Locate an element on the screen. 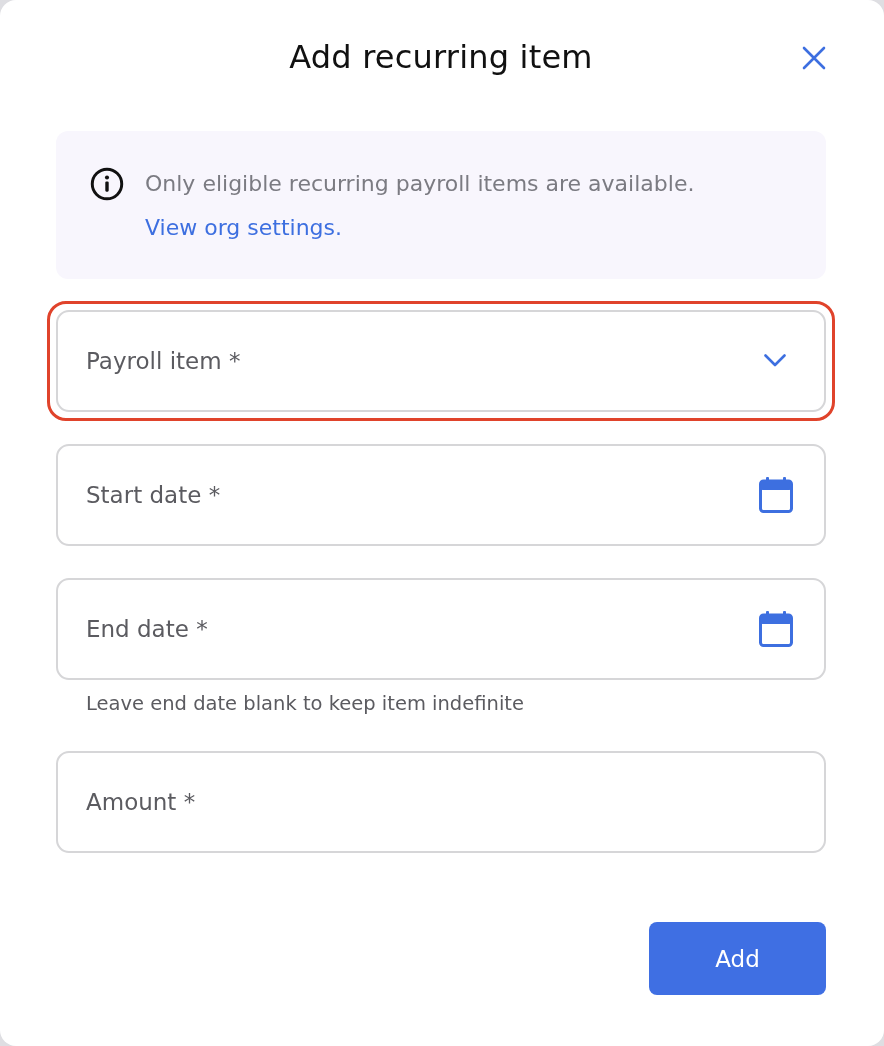 The image size is (884, 1046). dialog-title: Add recurring item is located at coordinates (441, 57).